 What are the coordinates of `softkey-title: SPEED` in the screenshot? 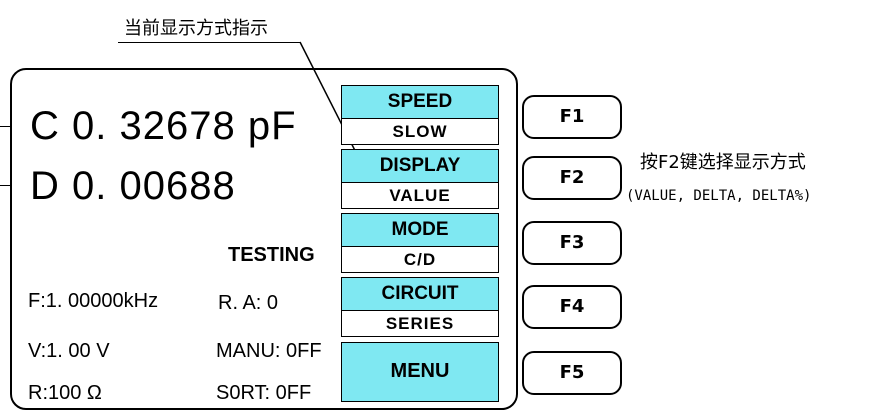 It's located at (420, 102).